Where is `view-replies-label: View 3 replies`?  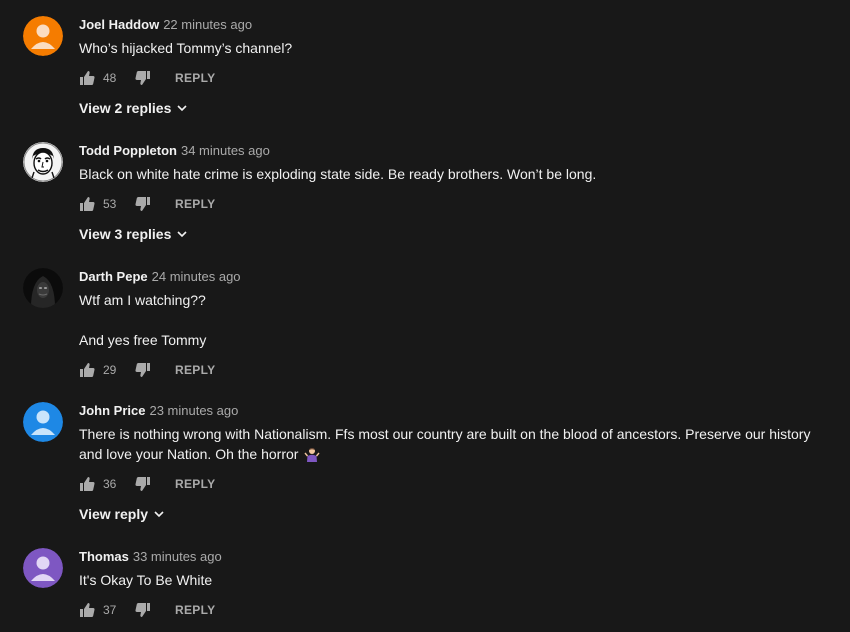 view-replies-label: View 3 replies is located at coordinates (125, 234).